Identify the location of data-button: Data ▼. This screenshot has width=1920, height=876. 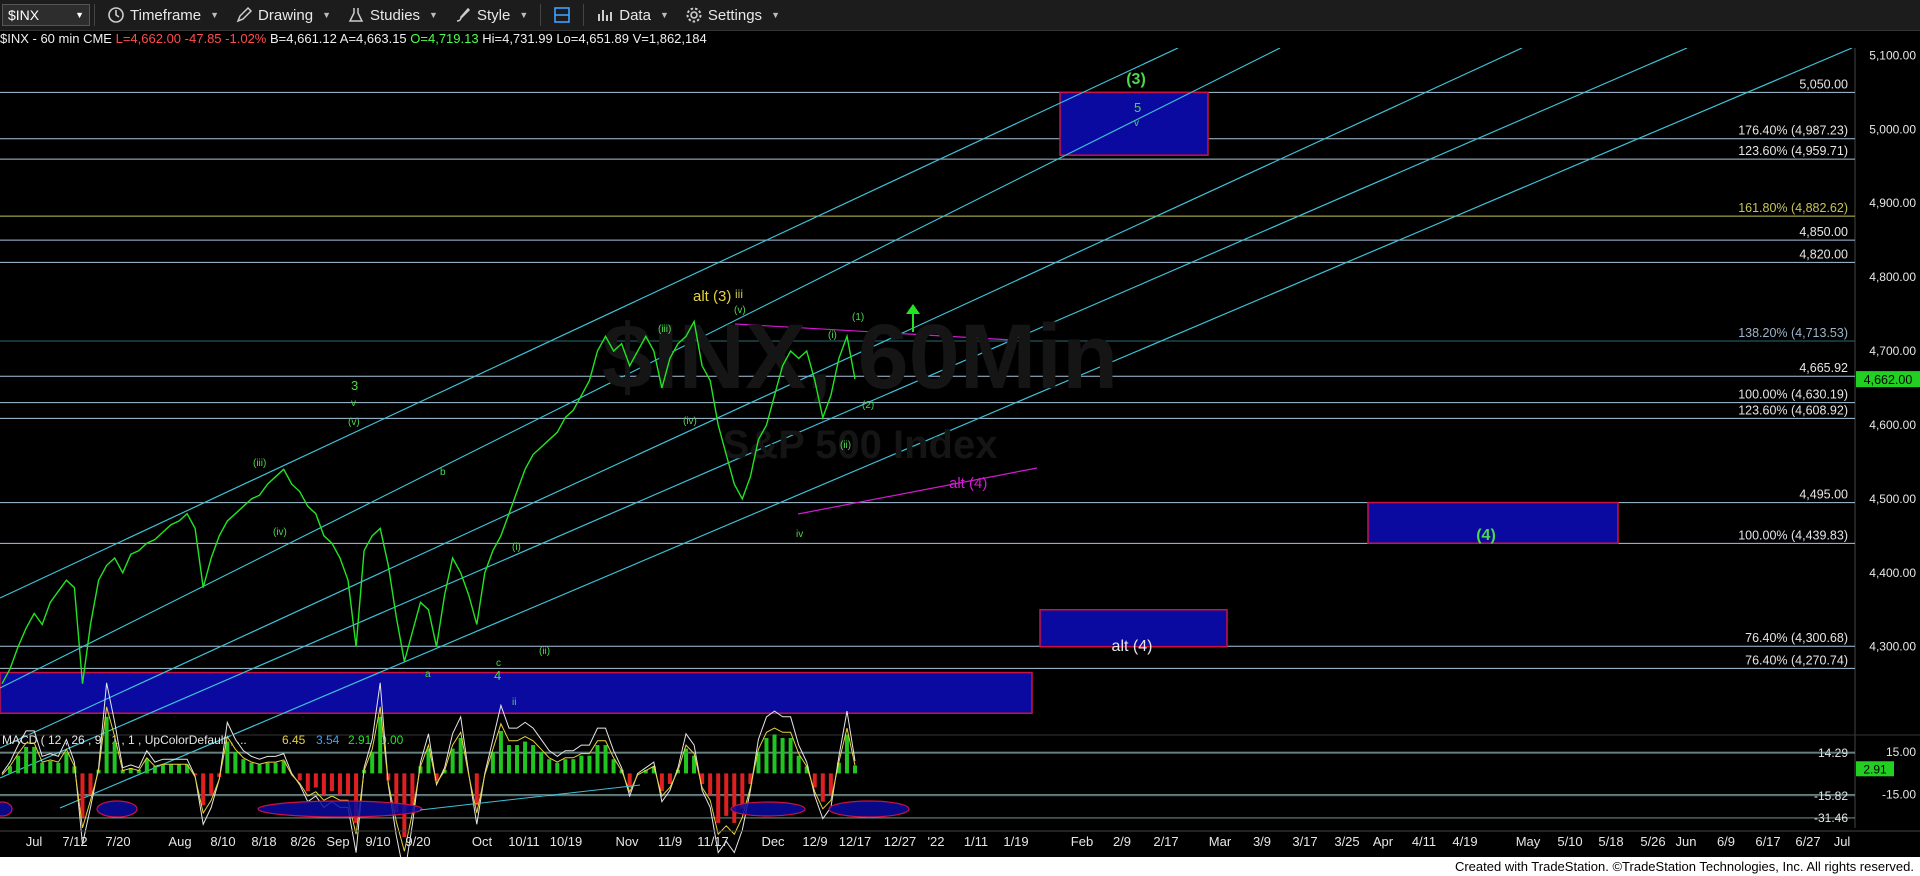
(632, 15).